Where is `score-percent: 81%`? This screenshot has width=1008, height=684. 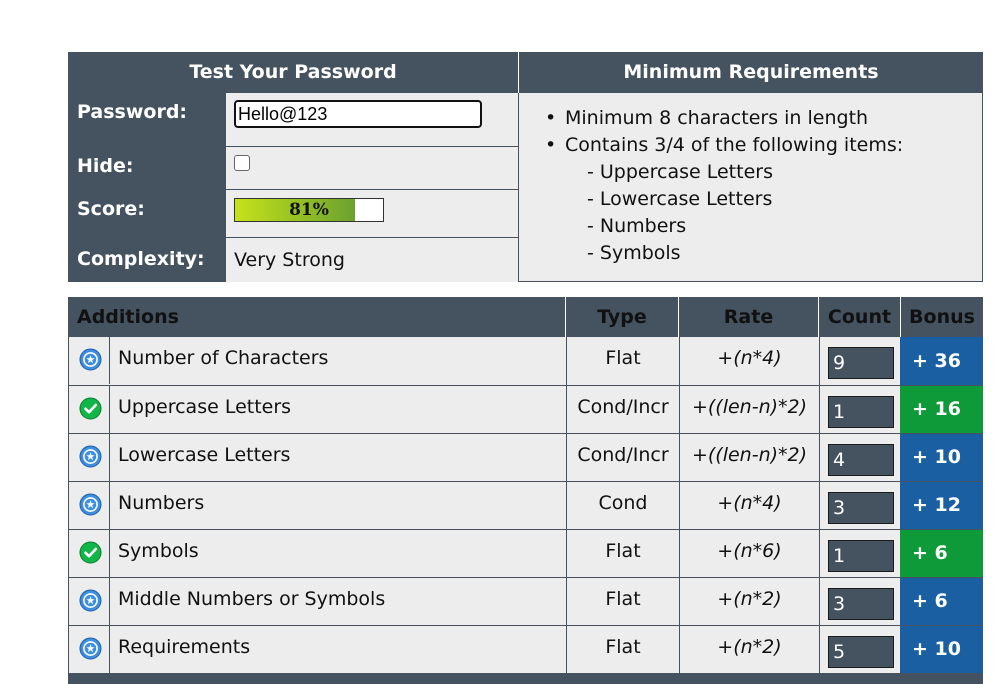
score-percent: 81% is located at coordinates (309, 210).